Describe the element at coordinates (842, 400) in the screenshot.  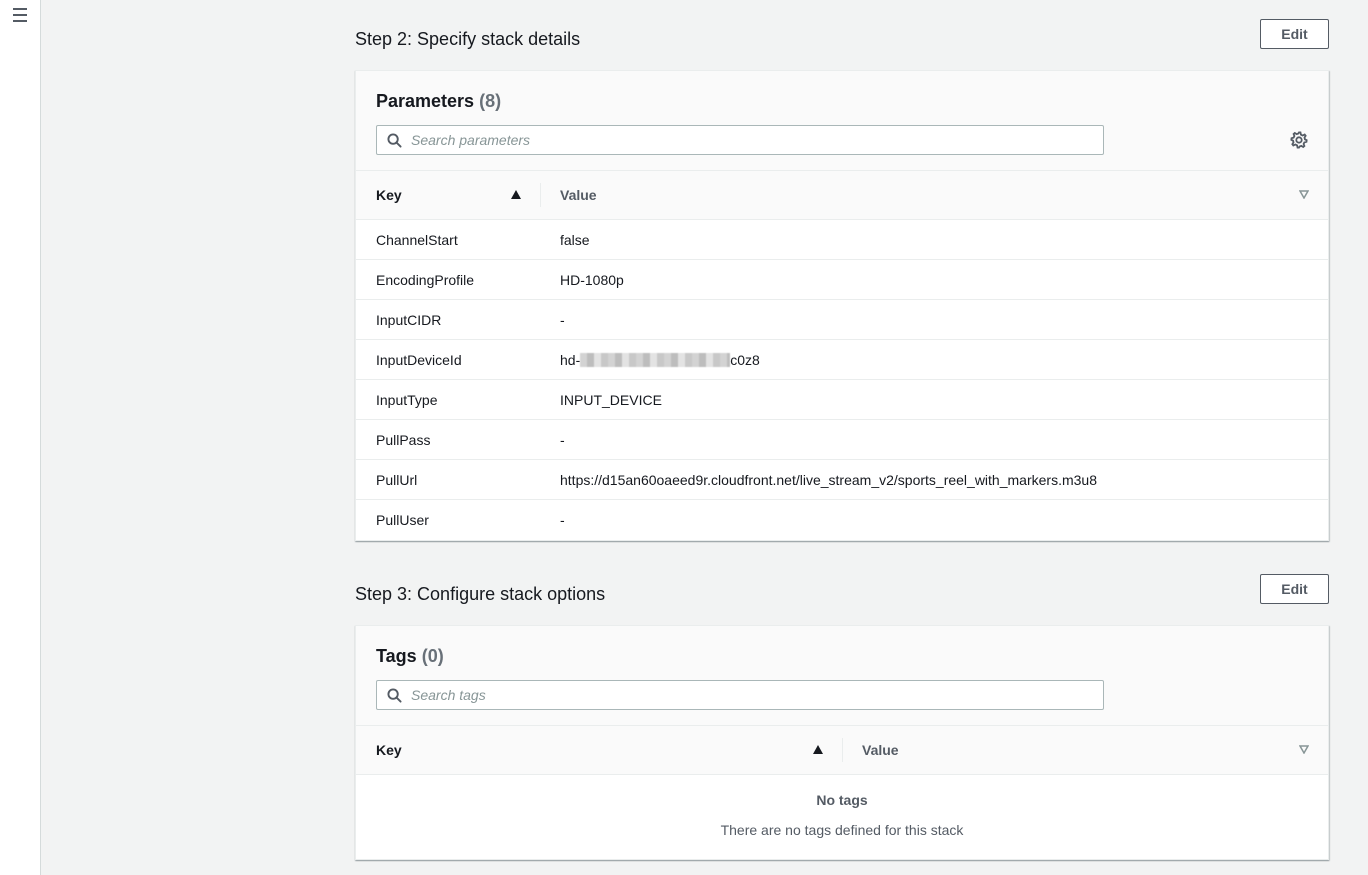
I see `table-row: InputType INPUT_DEVICE` at that location.